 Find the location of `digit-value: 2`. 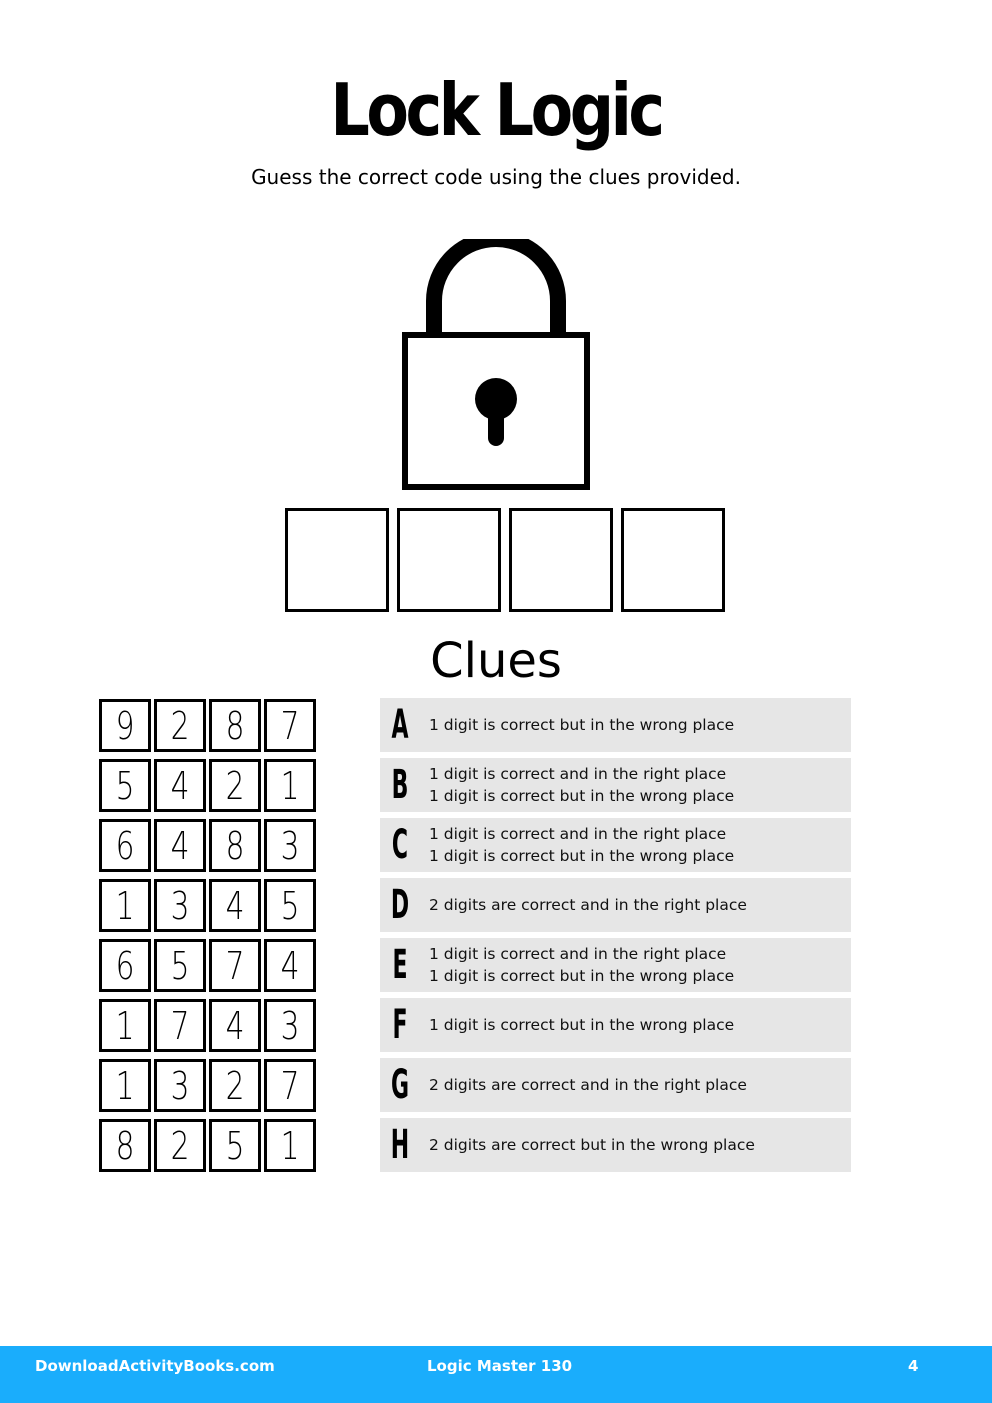

digit-value: 2 is located at coordinates (235, 785).